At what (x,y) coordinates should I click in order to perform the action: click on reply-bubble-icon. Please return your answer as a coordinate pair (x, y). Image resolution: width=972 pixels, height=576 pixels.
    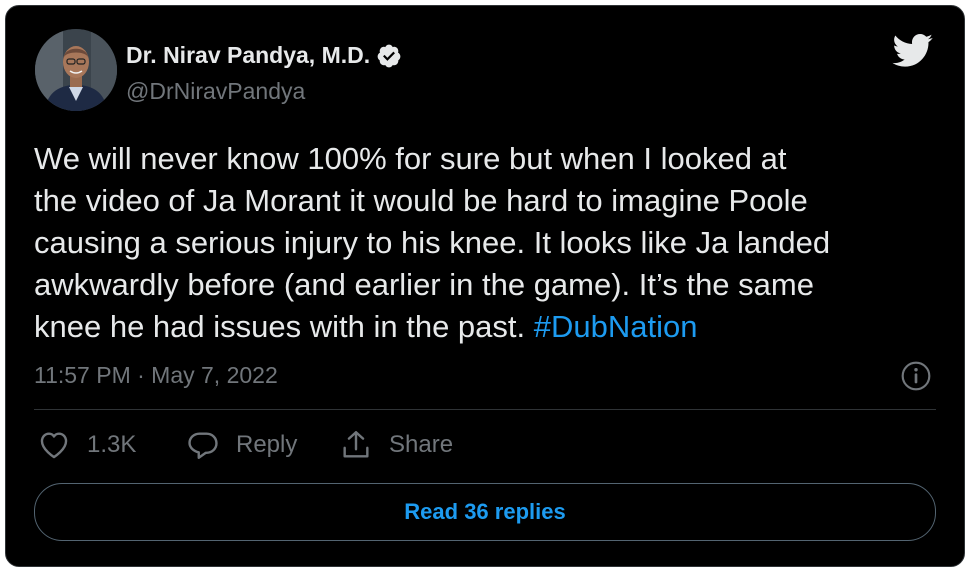
    Looking at the image, I should click on (203, 445).